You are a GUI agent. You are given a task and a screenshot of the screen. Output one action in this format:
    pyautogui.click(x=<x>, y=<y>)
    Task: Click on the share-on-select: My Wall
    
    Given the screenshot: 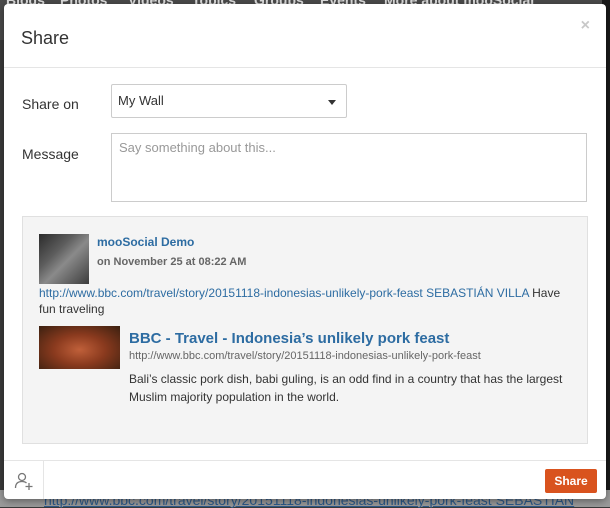 What is the action you would take?
    pyautogui.click(x=229, y=101)
    